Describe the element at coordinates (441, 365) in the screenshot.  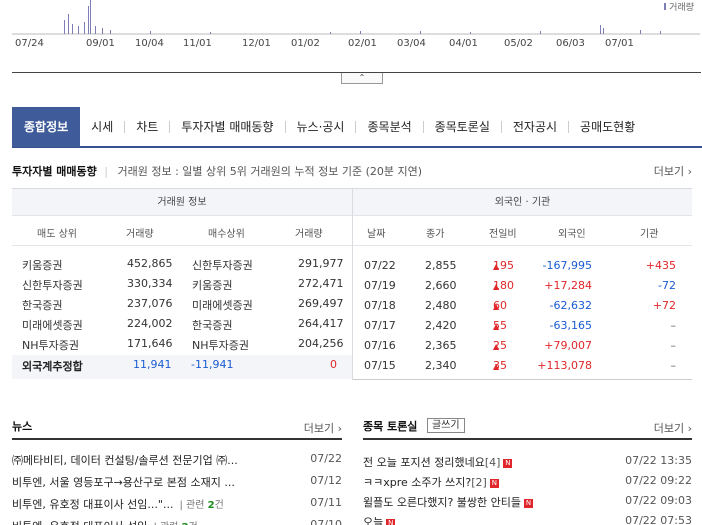
I see `fi-close: 2,340` at that location.